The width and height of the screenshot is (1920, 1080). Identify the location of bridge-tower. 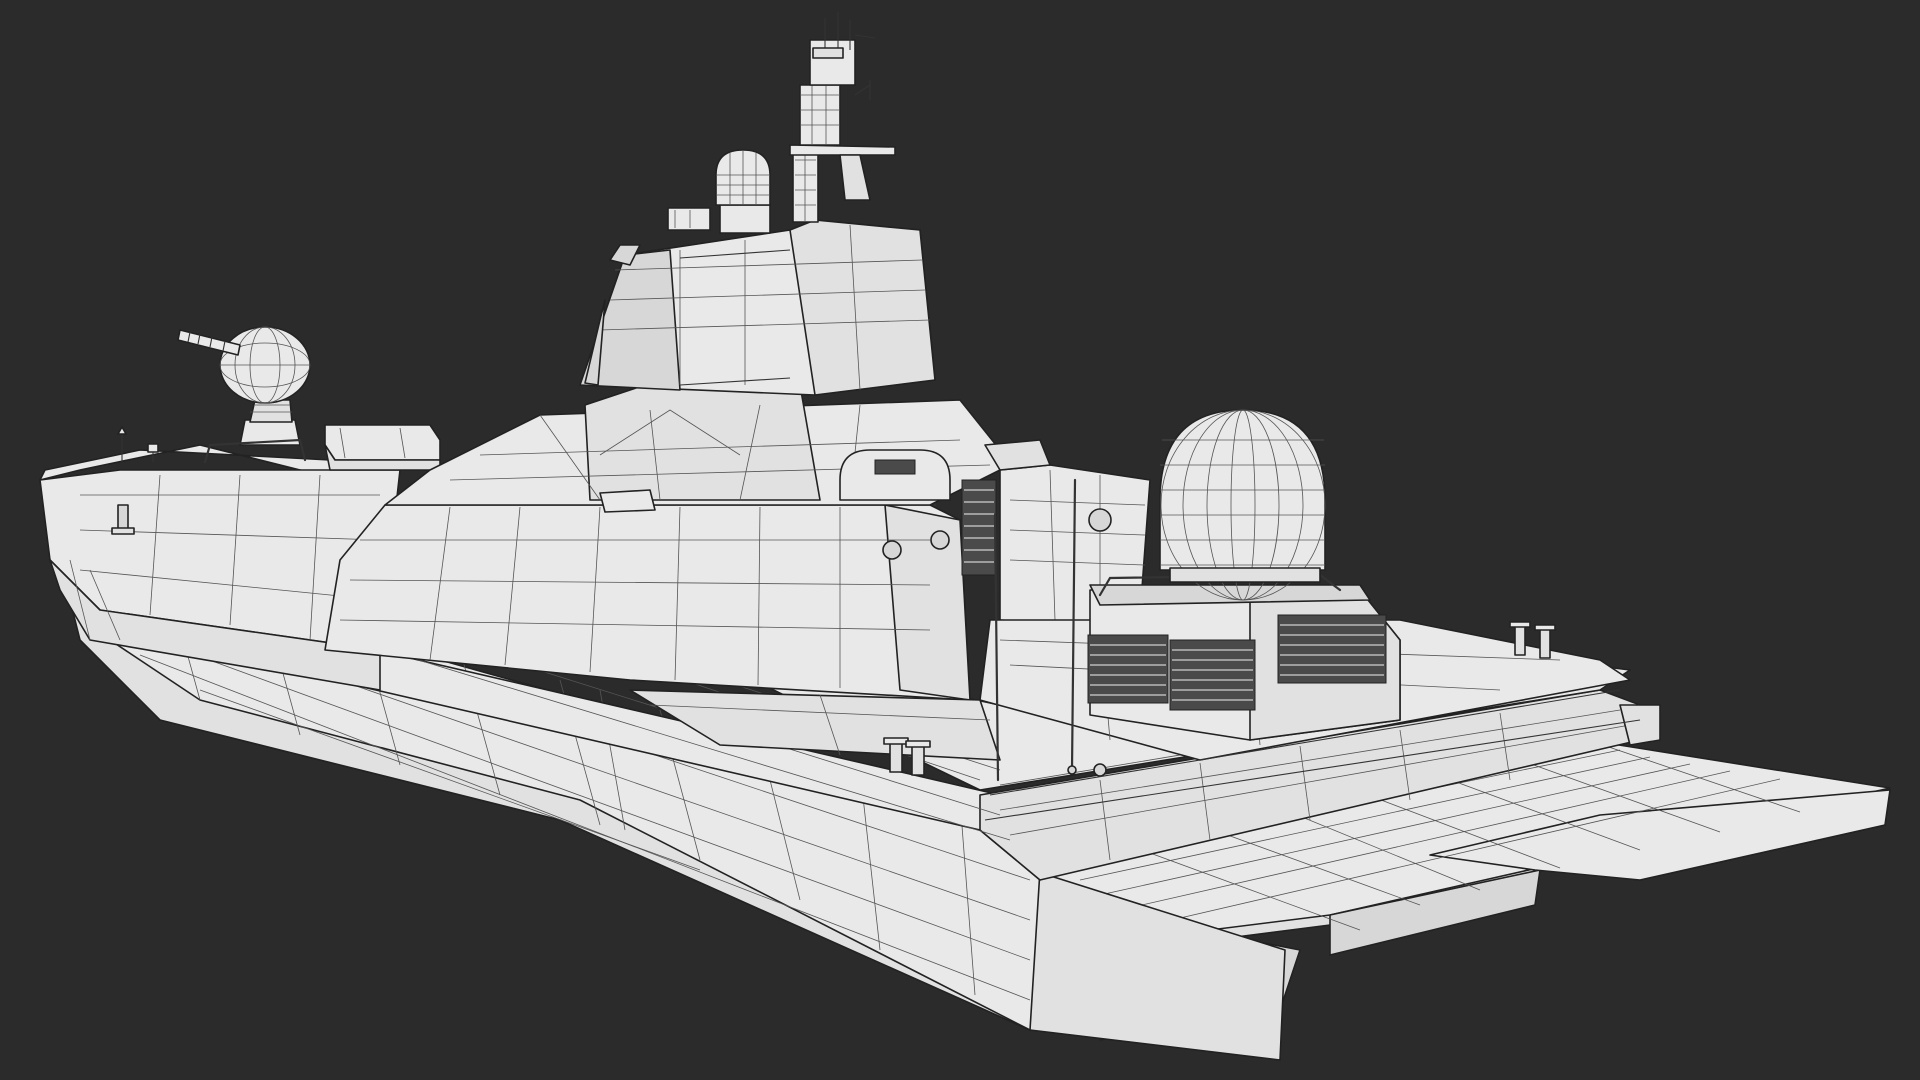
(757, 307).